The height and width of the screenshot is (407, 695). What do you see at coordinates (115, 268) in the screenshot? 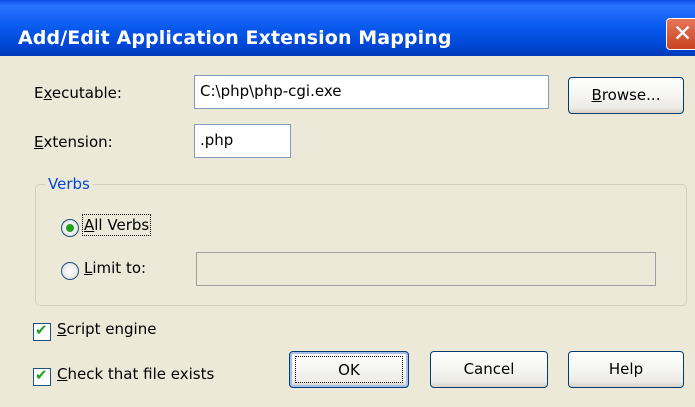
I see `limit-to-label: Limit to:` at bounding box center [115, 268].